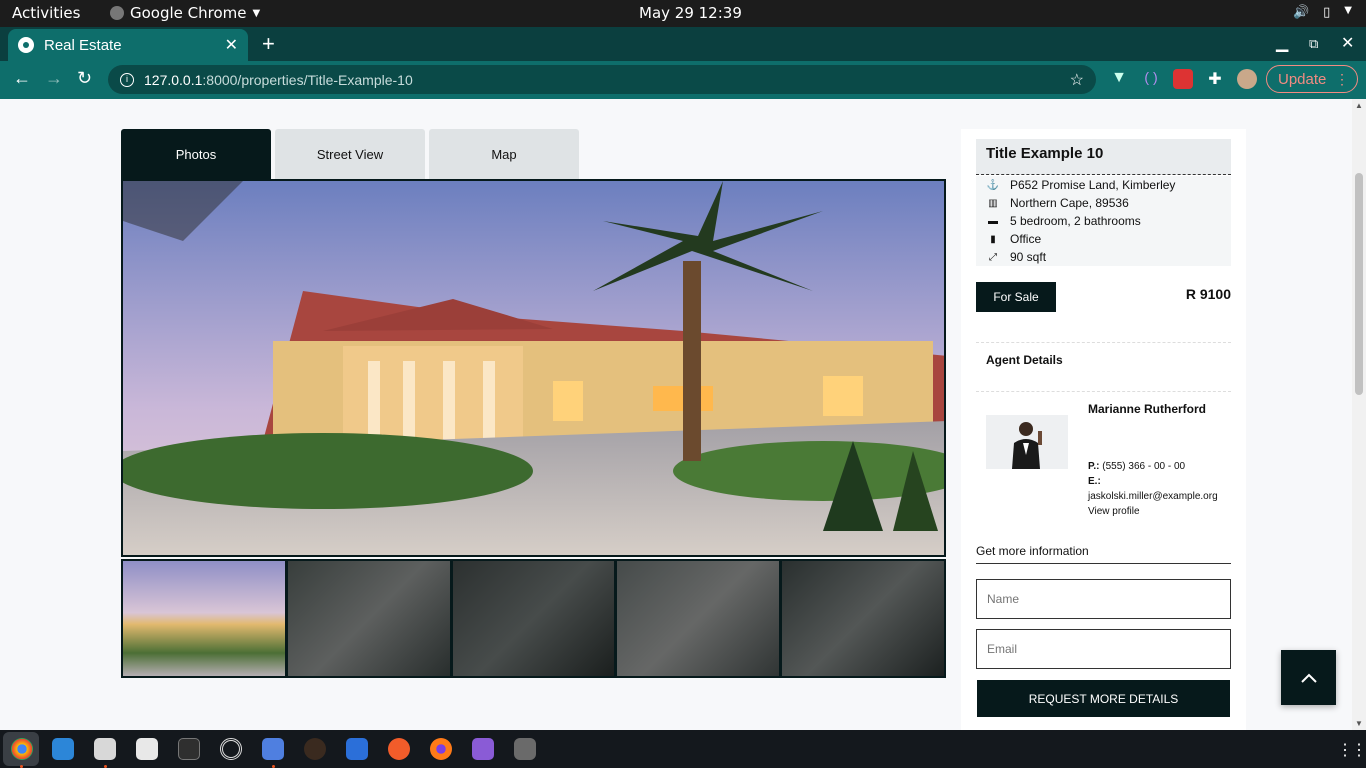 The height and width of the screenshot is (768, 1366). What do you see at coordinates (127, 79) in the screenshot?
I see `site-info-icon: i` at bounding box center [127, 79].